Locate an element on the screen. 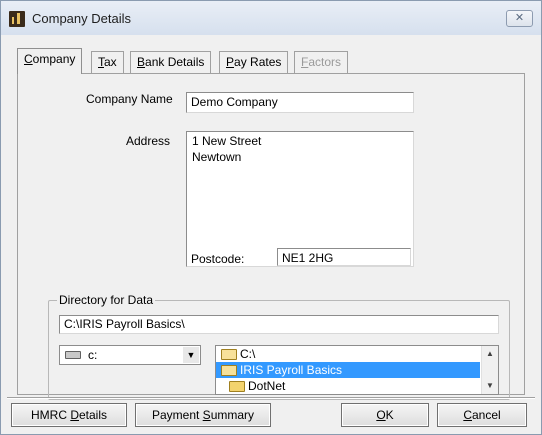  hmrc-details-button: HMRC Details is located at coordinates (69, 415).